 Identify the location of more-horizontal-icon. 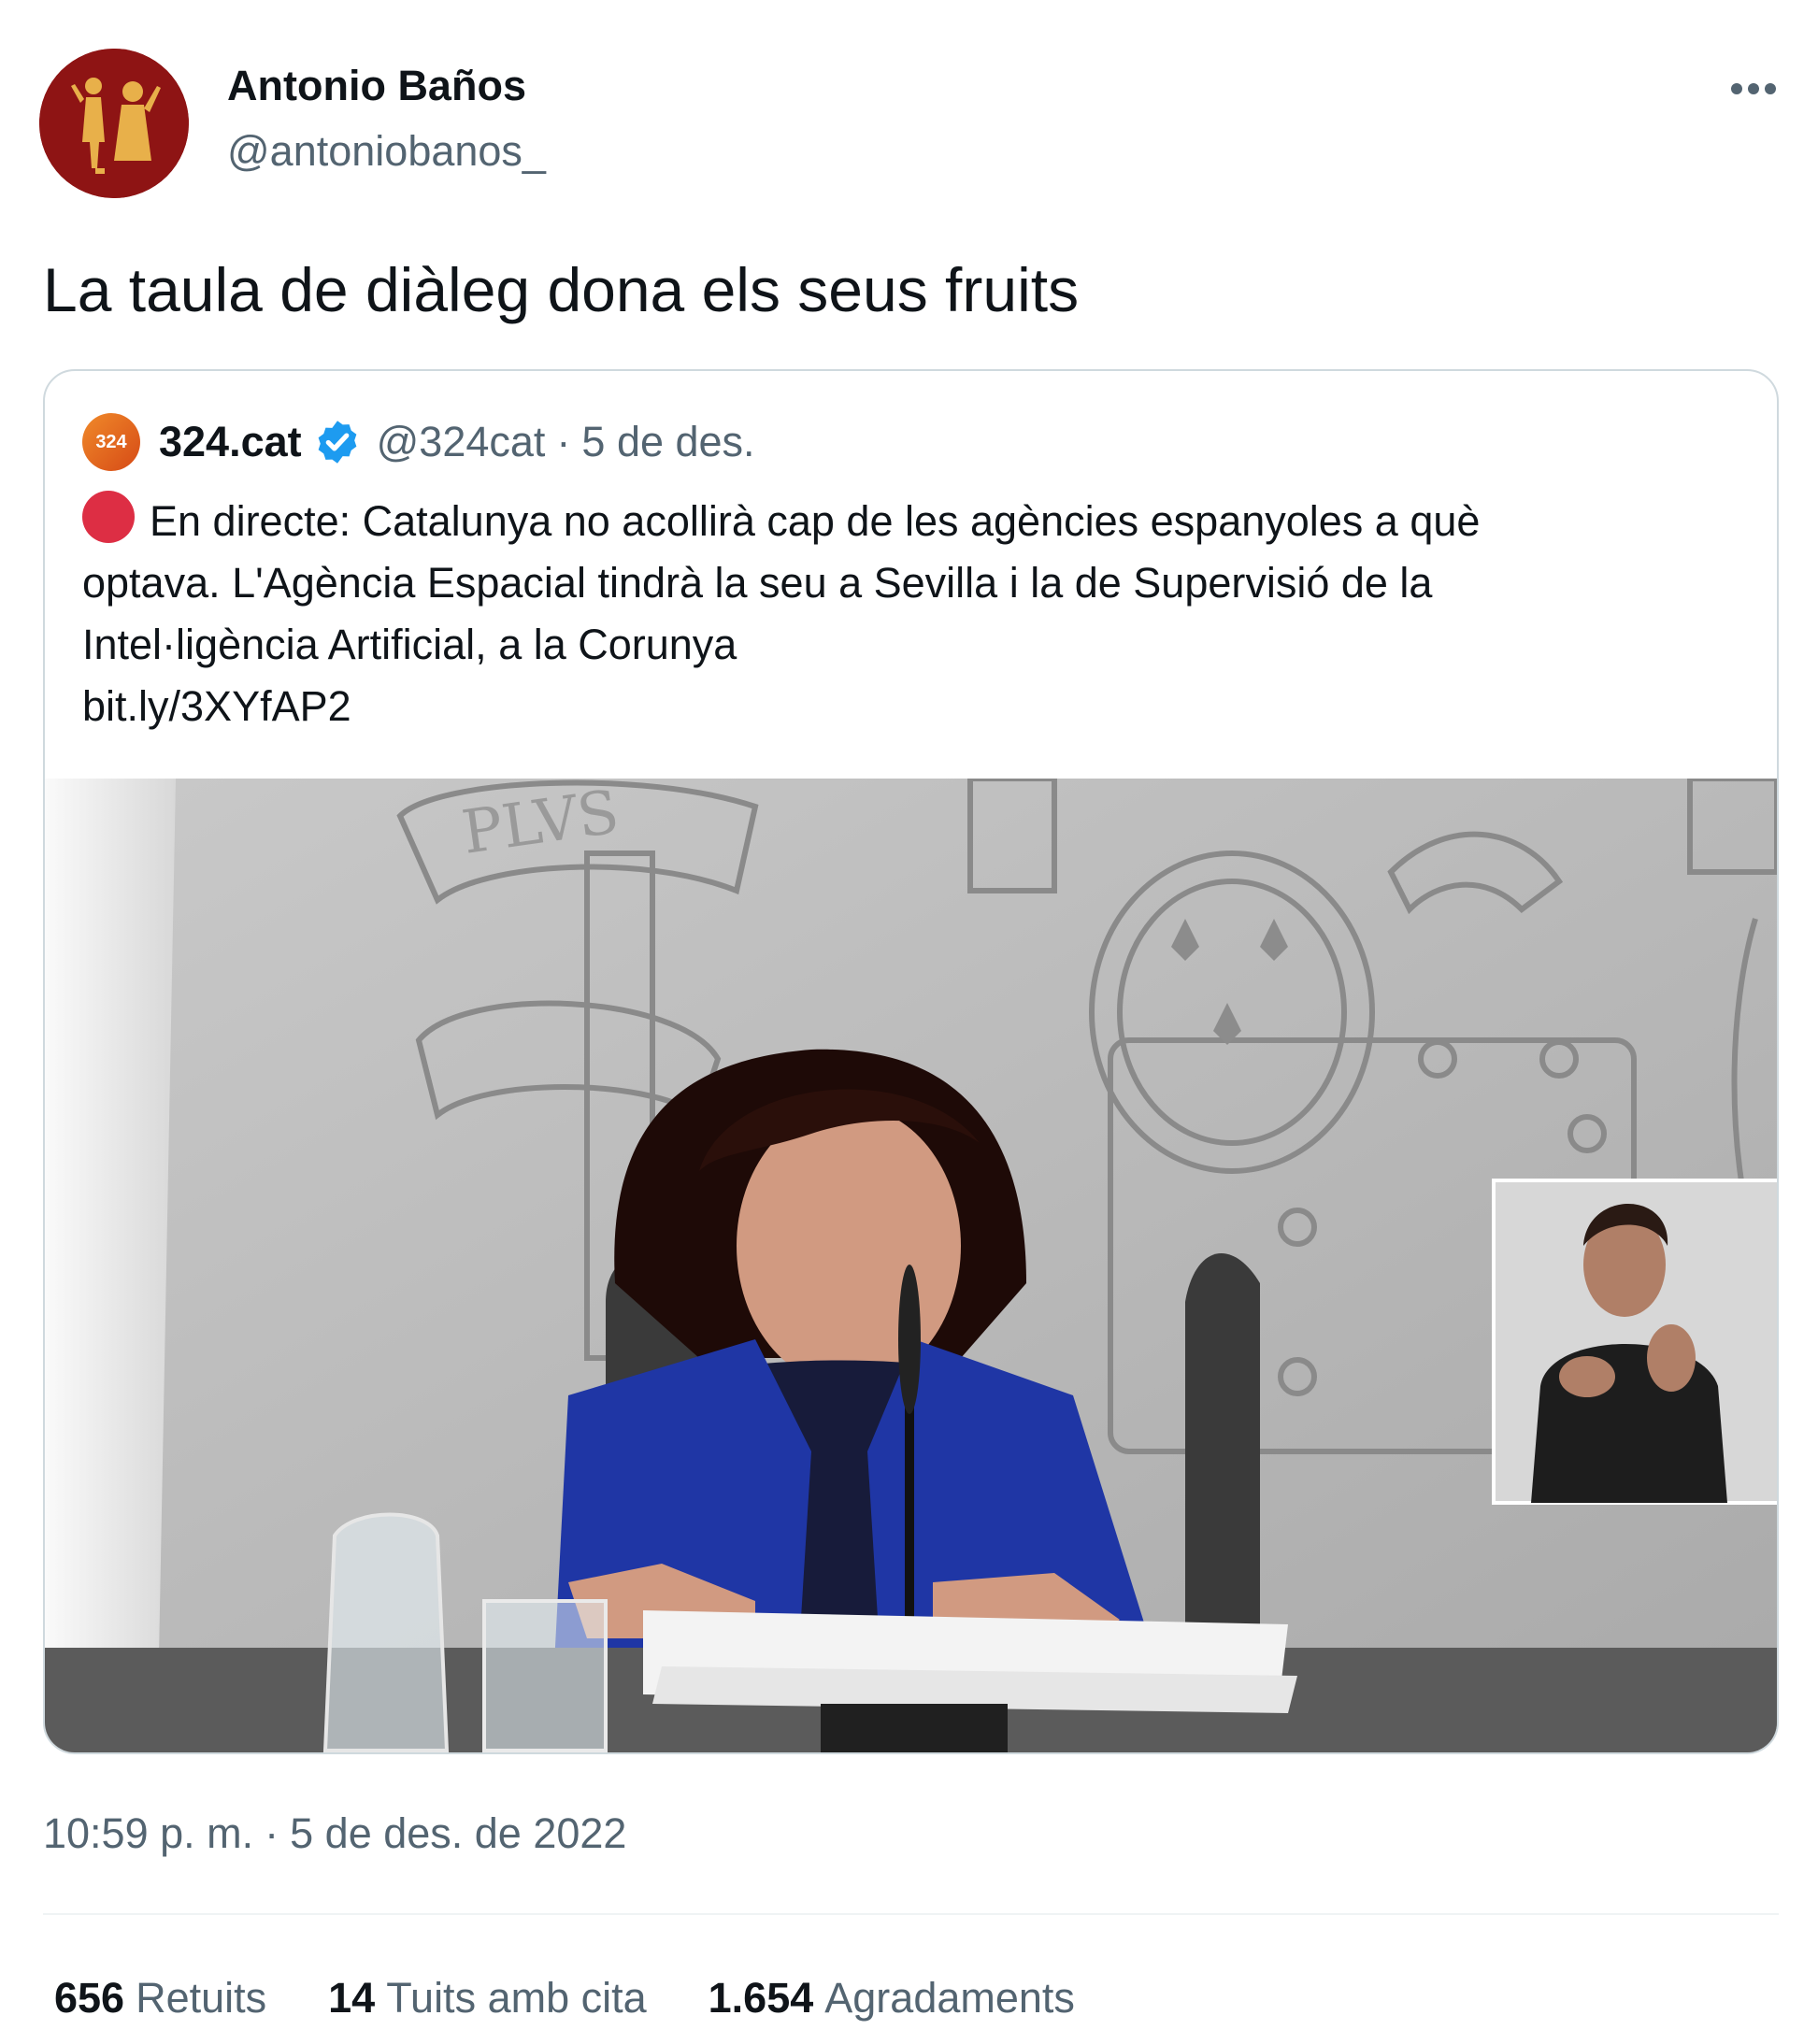
(1753, 88).